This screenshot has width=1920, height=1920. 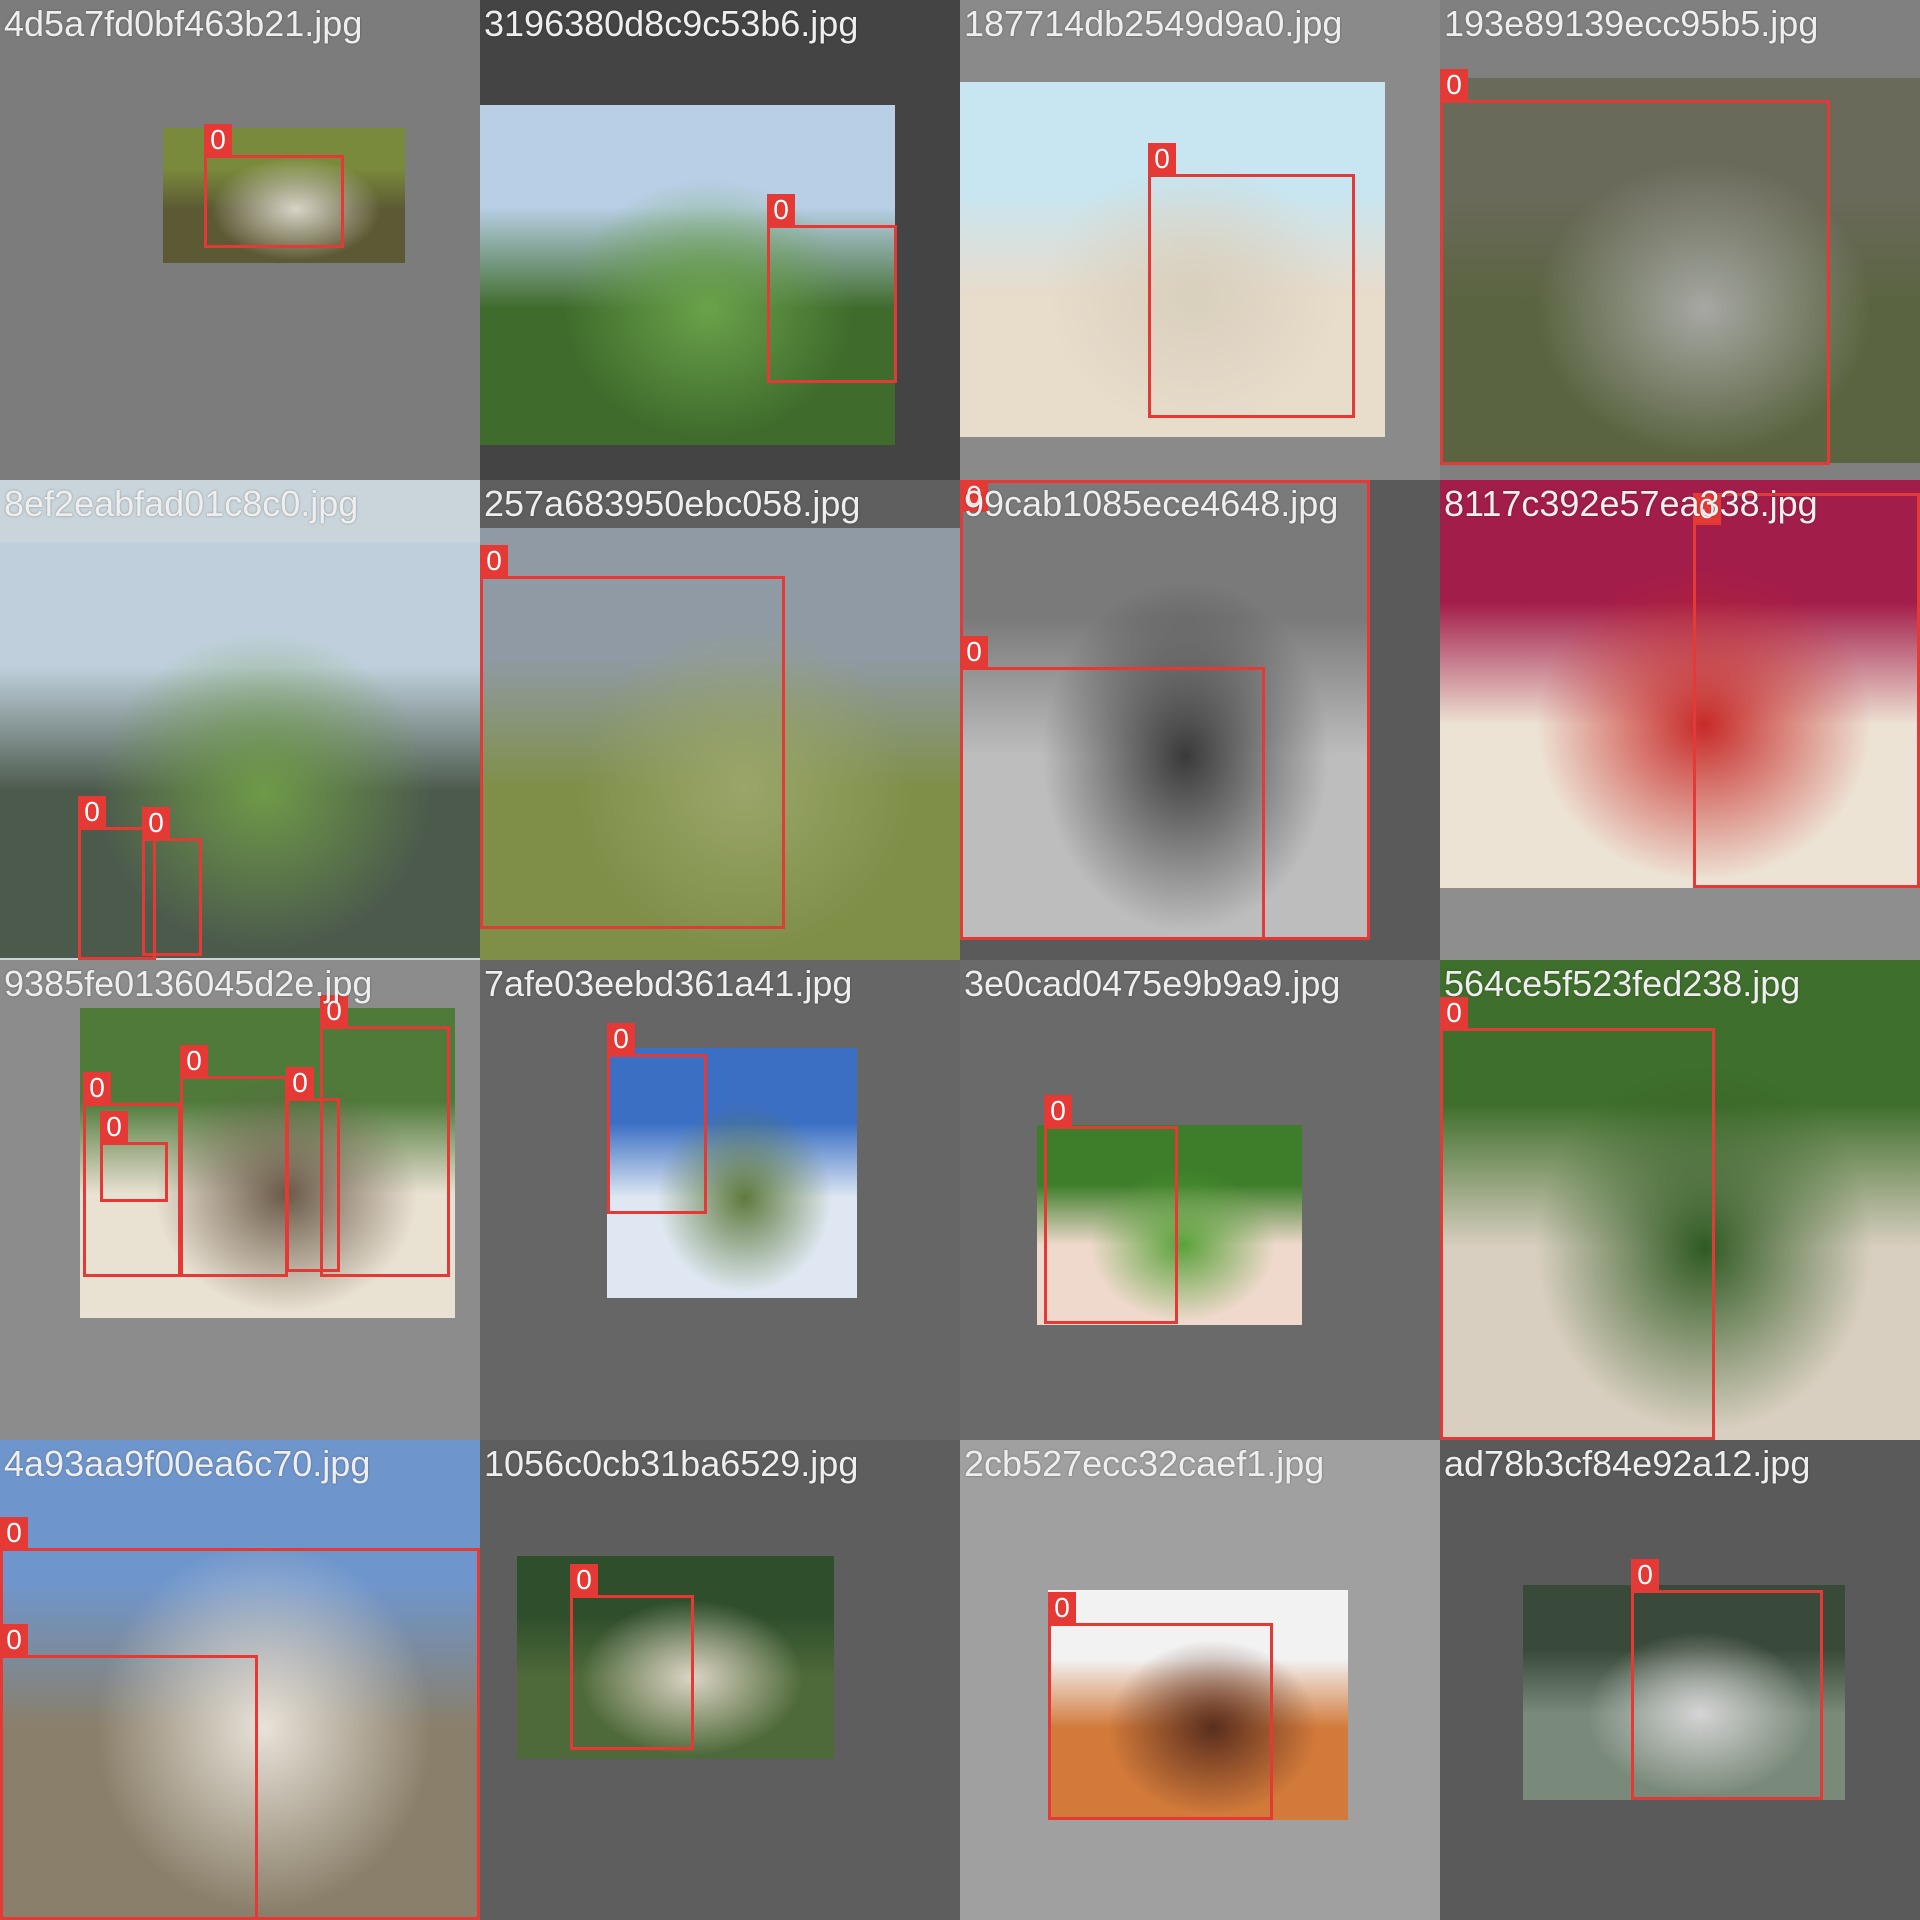 What do you see at coordinates (240, 750) in the screenshot?
I see `photo-thumbnail` at bounding box center [240, 750].